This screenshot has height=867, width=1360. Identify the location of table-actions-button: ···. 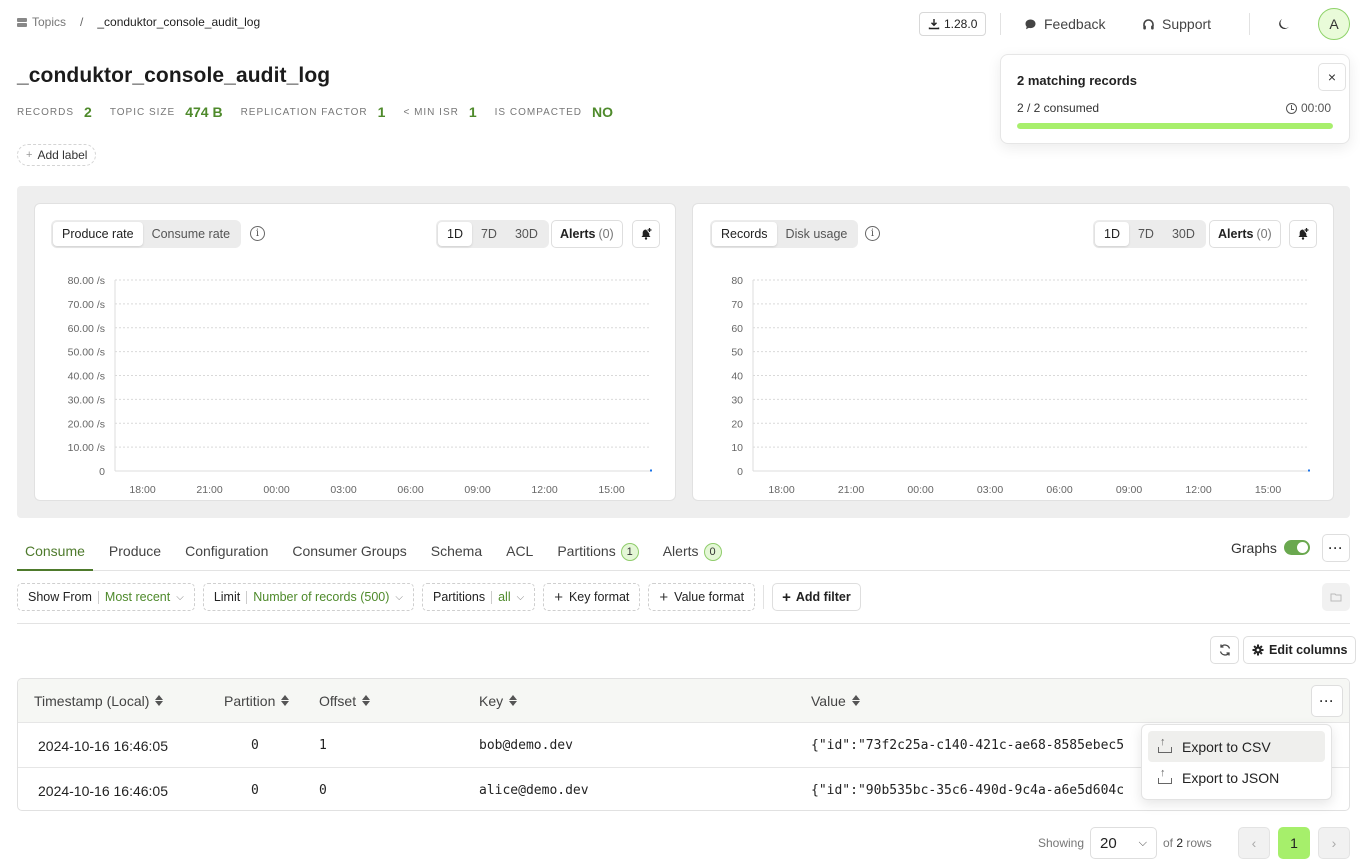
(1327, 701).